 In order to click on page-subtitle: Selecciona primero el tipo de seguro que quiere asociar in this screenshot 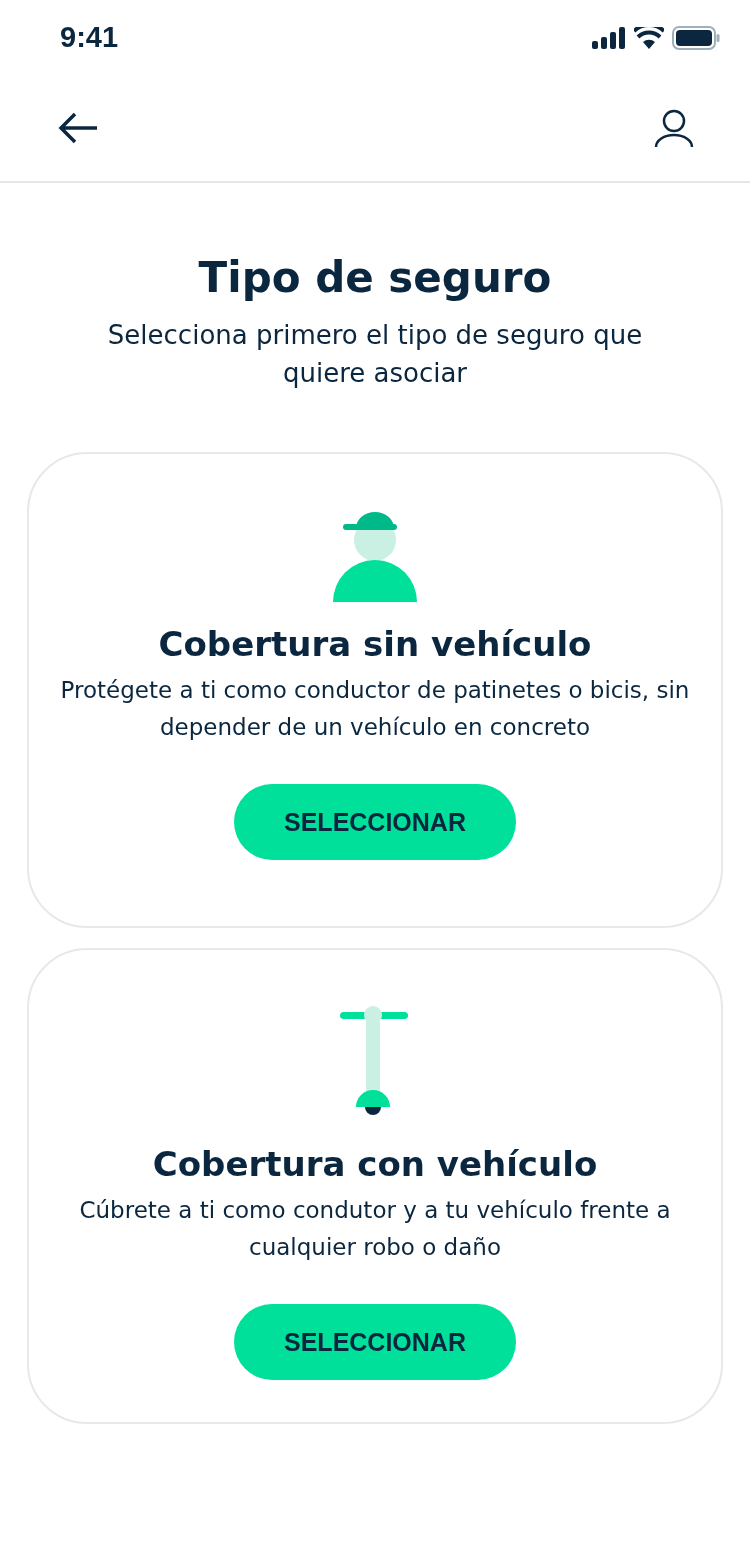, I will do `click(375, 354)`.